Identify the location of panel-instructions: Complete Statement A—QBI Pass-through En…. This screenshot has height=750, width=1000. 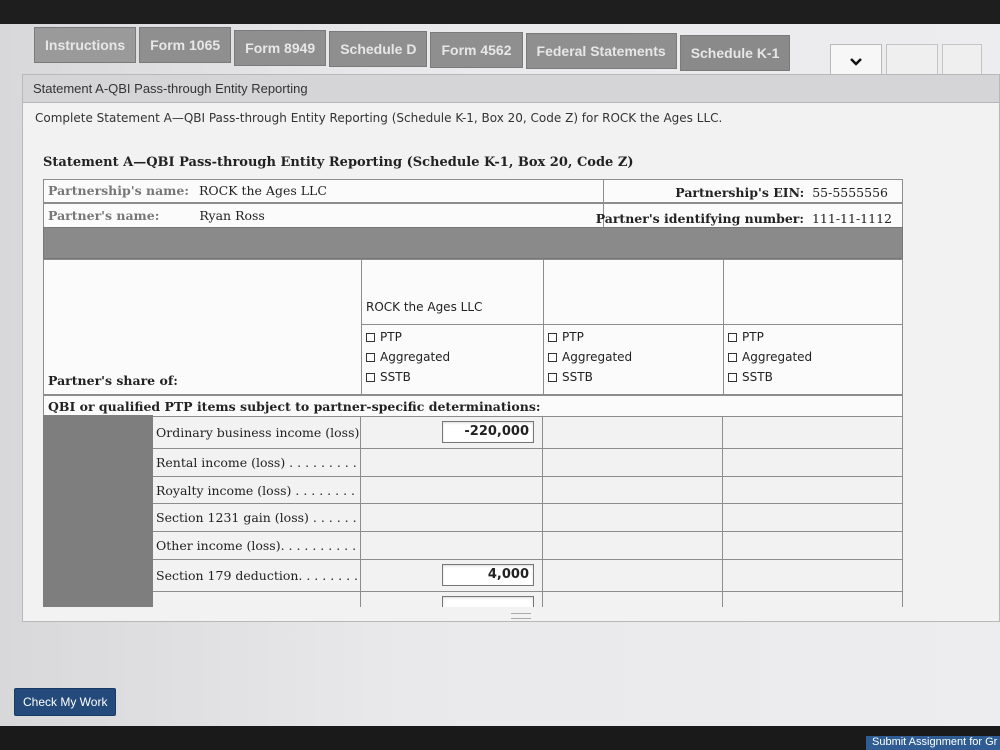
(379, 118).